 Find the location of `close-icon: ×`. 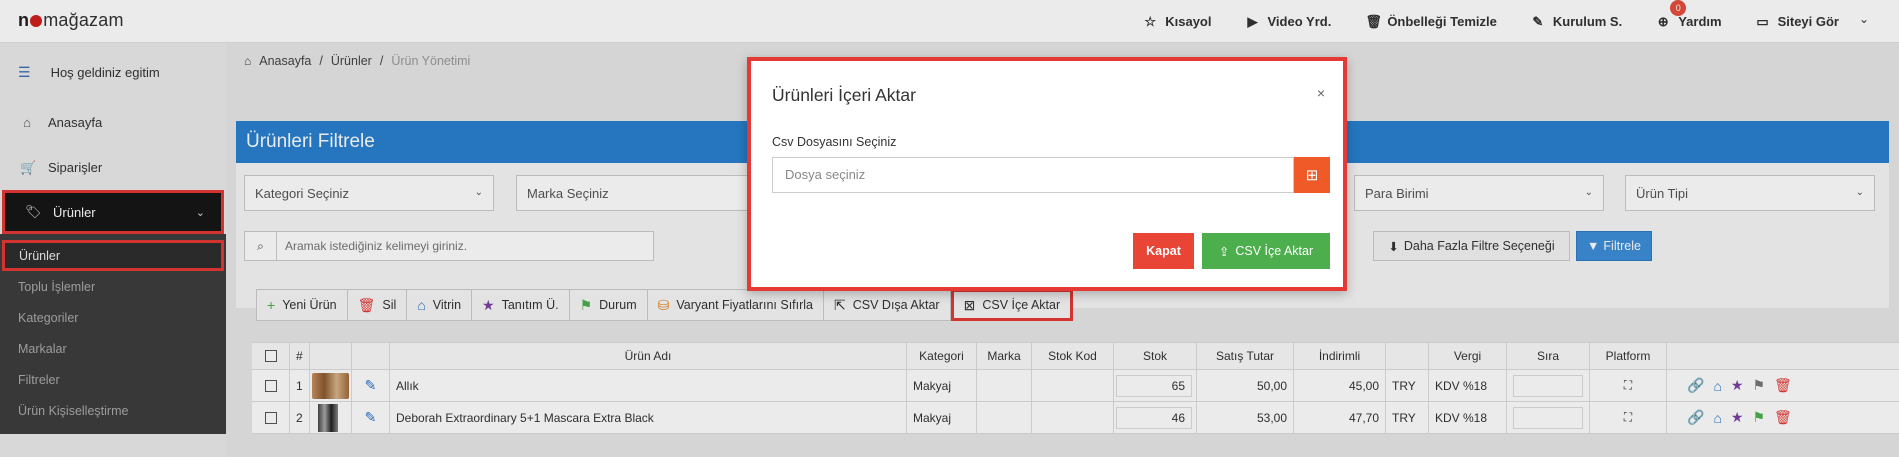

close-icon: × is located at coordinates (1321, 93).